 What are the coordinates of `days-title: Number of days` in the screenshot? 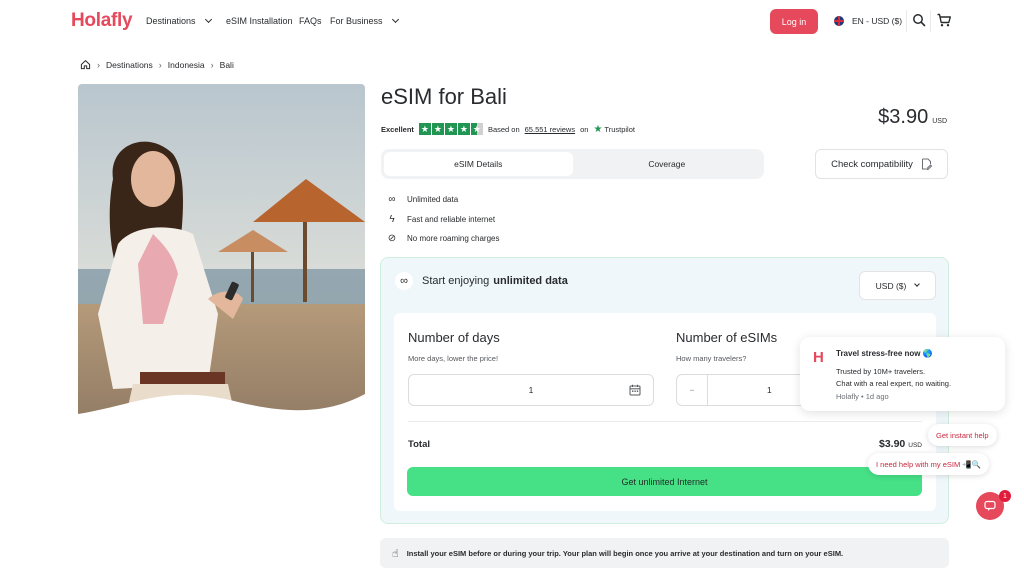 It's located at (454, 337).